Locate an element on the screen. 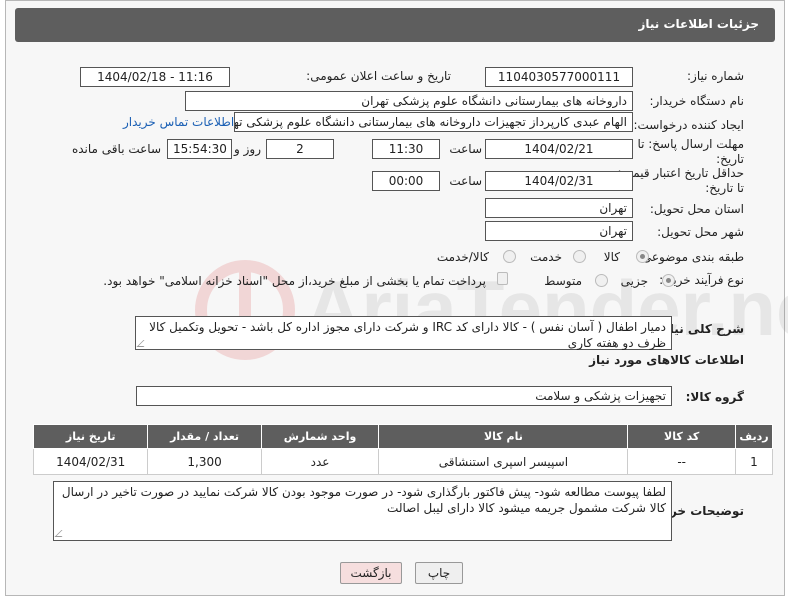  reply-deadline-label: مهلت ارسال پاسخ: تا تاریخ: is located at coordinates (690, 151).